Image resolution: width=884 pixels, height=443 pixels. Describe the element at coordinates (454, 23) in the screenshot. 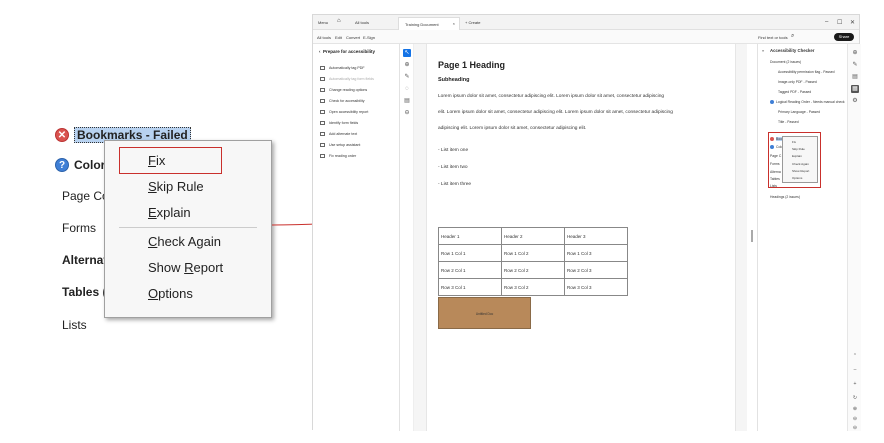

I see `tab-close-icon: ×` at that location.